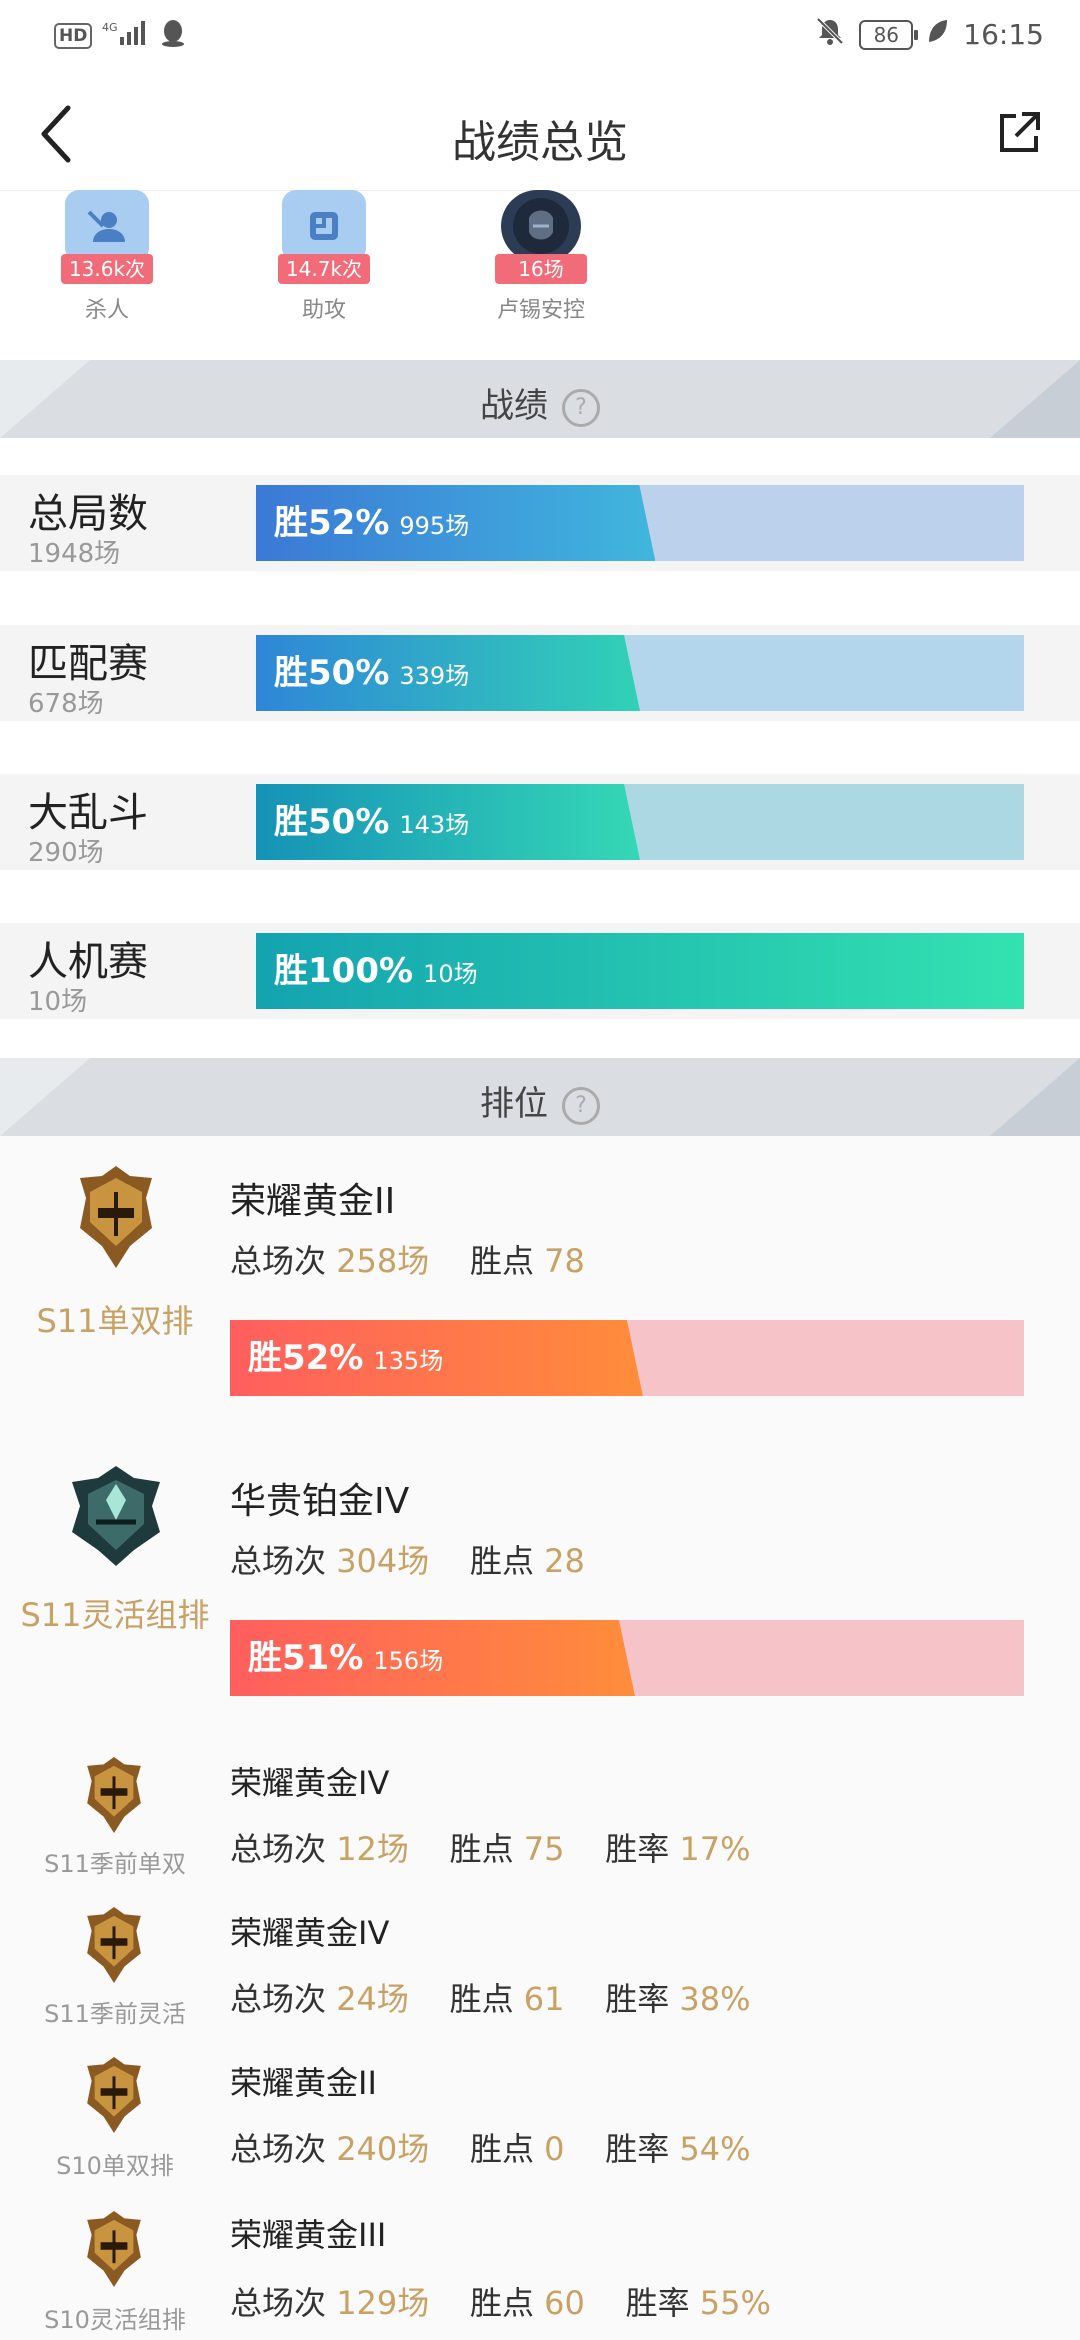 Image resolution: width=1080 pixels, height=2340 pixels. What do you see at coordinates (514, 406) in the screenshot?
I see `record-section-label: 战绩` at bounding box center [514, 406].